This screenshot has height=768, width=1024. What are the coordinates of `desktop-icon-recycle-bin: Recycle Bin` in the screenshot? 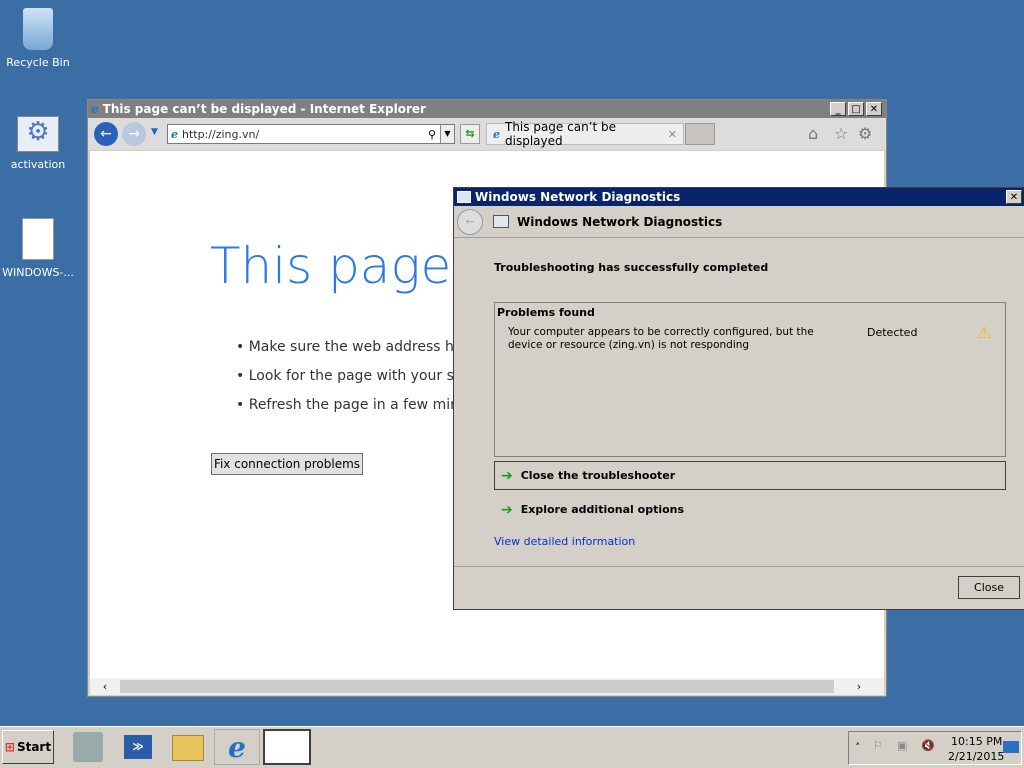 It's located at (38, 38).